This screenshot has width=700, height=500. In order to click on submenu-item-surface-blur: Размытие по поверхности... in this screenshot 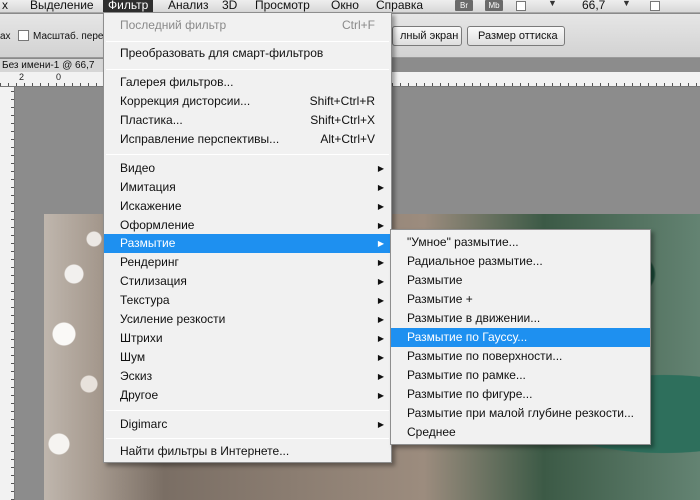, I will do `click(520, 356)`.